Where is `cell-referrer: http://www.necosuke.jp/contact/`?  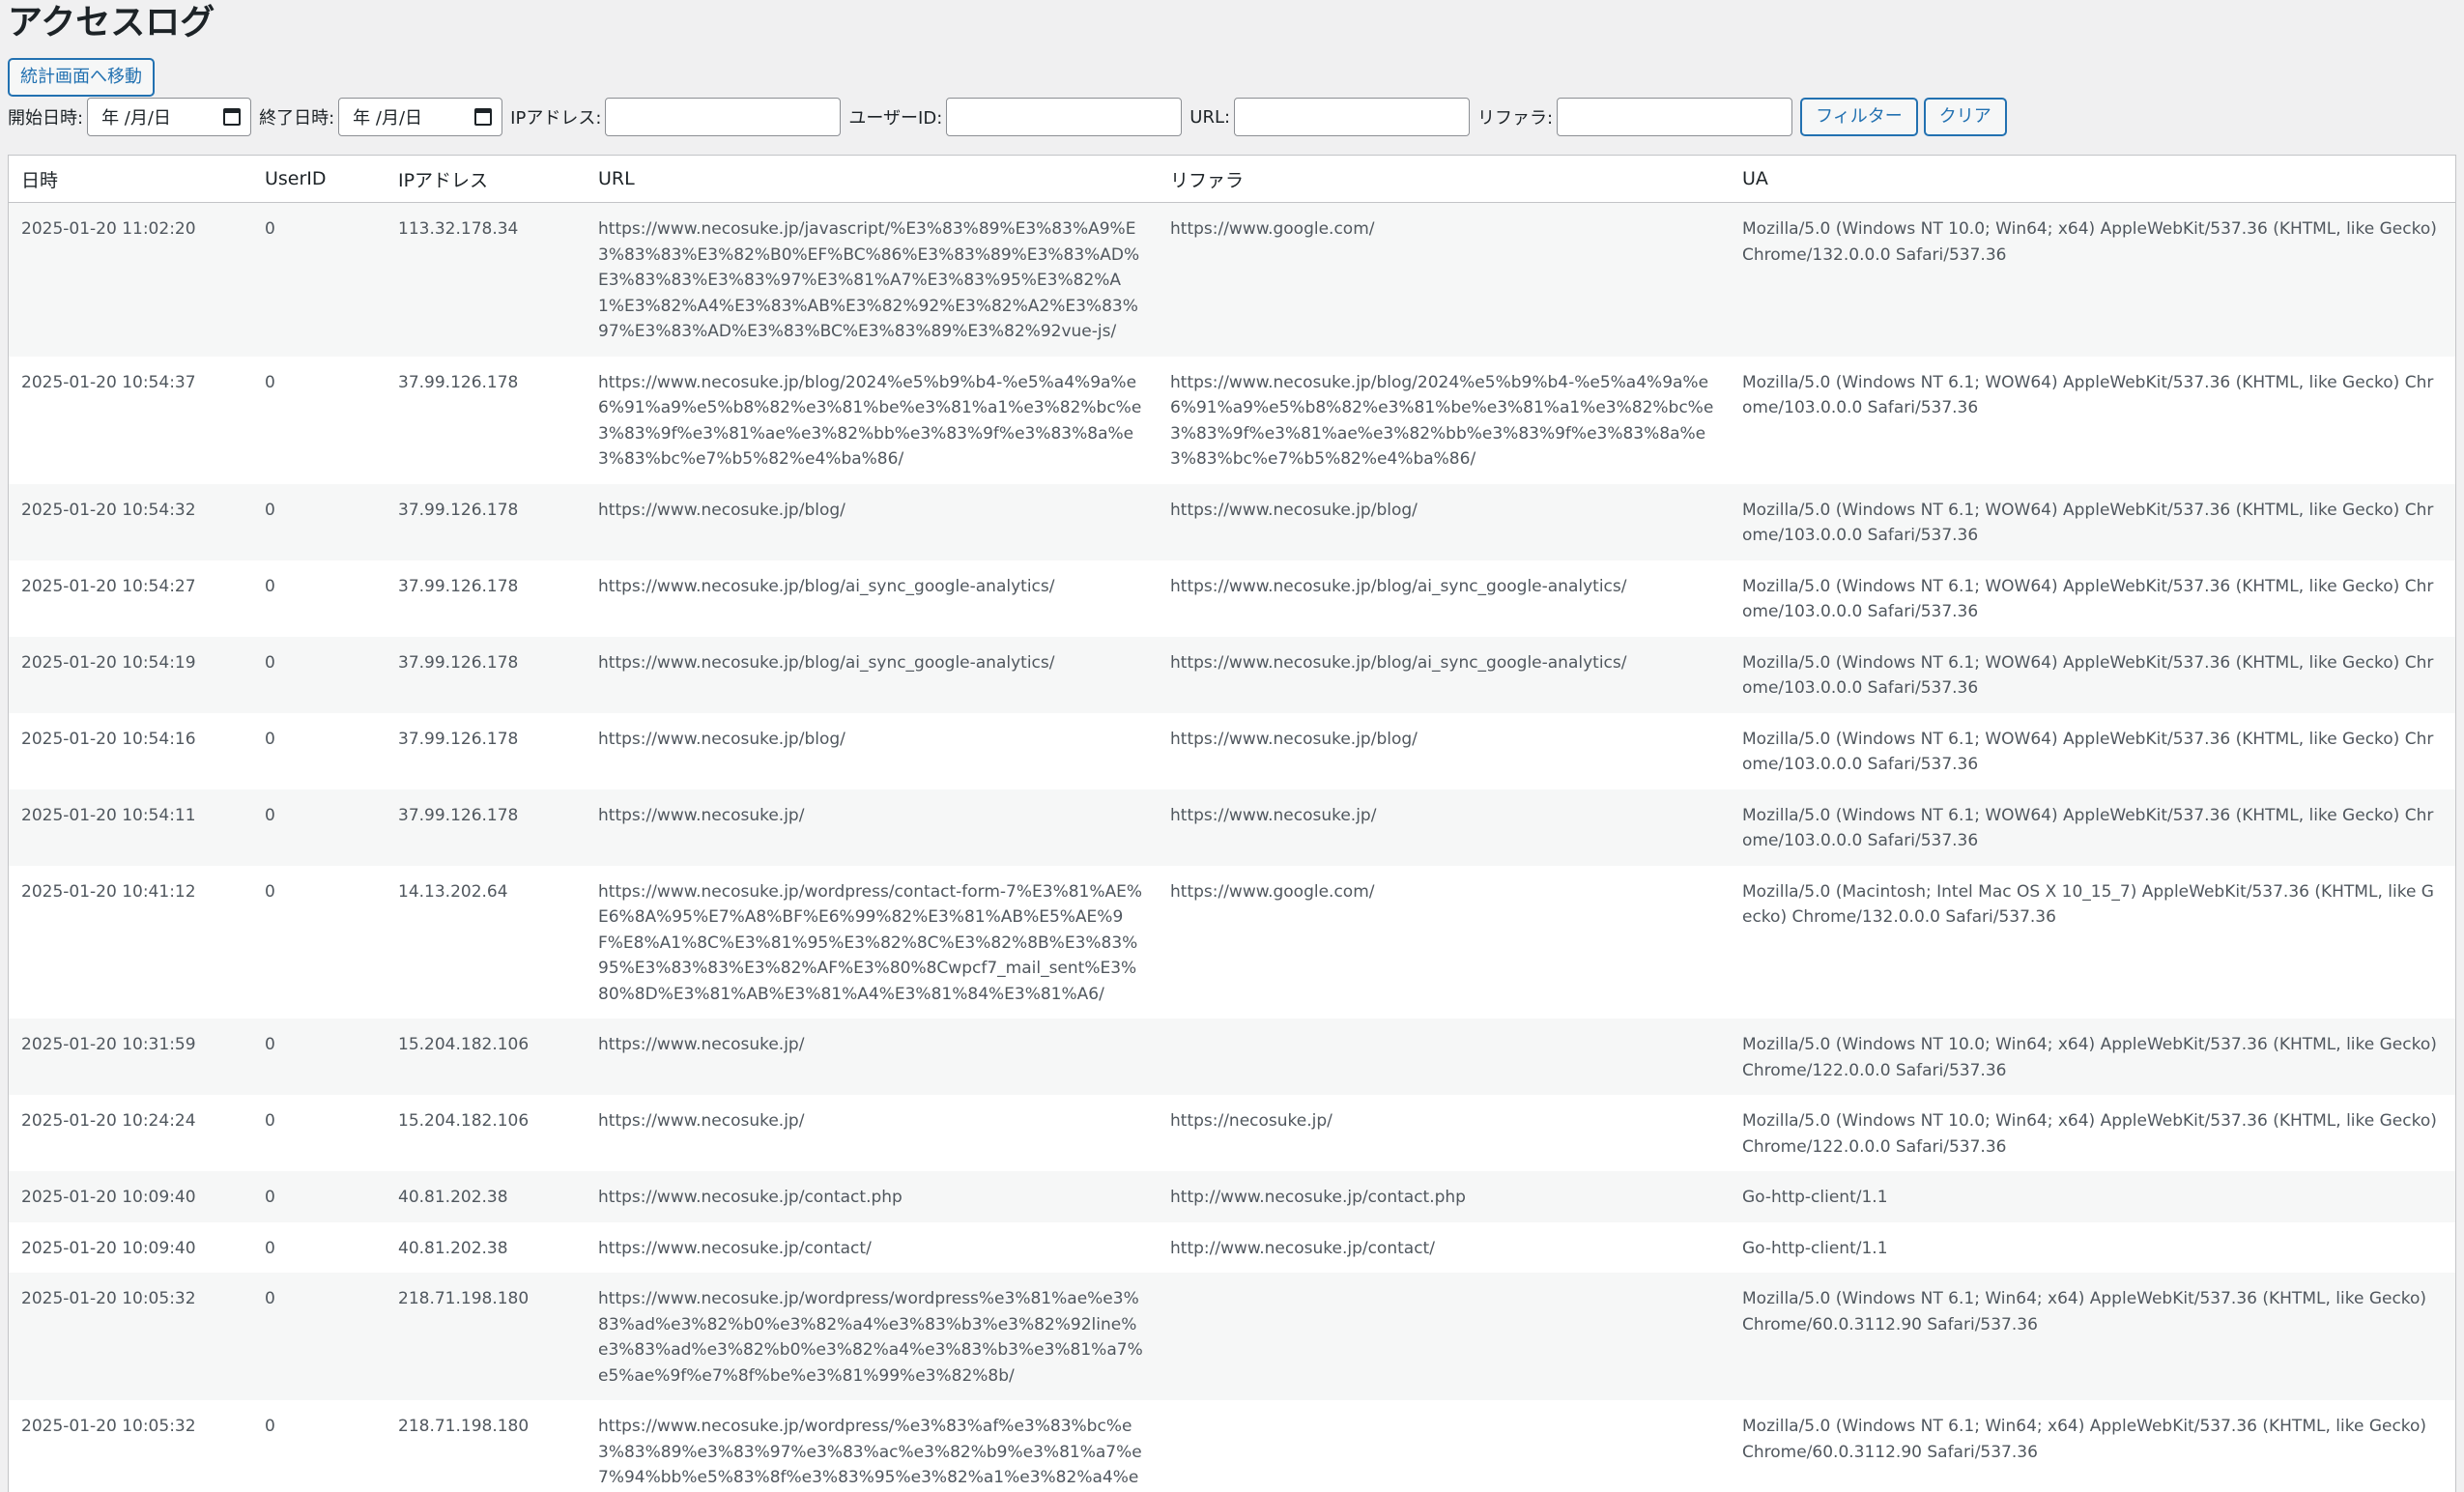 cell-referrer: http://www.necosuke.jp/contact/ is located at coordinates (1444, 1247).